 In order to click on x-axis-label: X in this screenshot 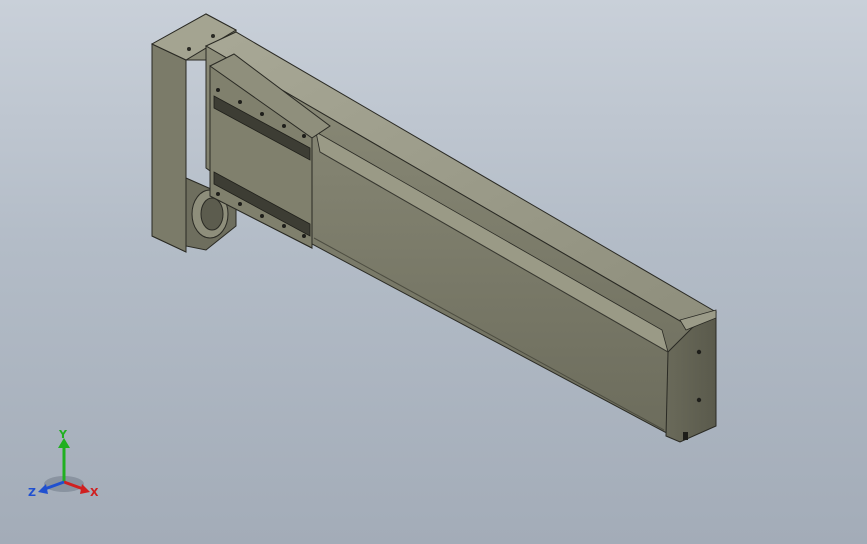, I will do `click(94, 492)`.